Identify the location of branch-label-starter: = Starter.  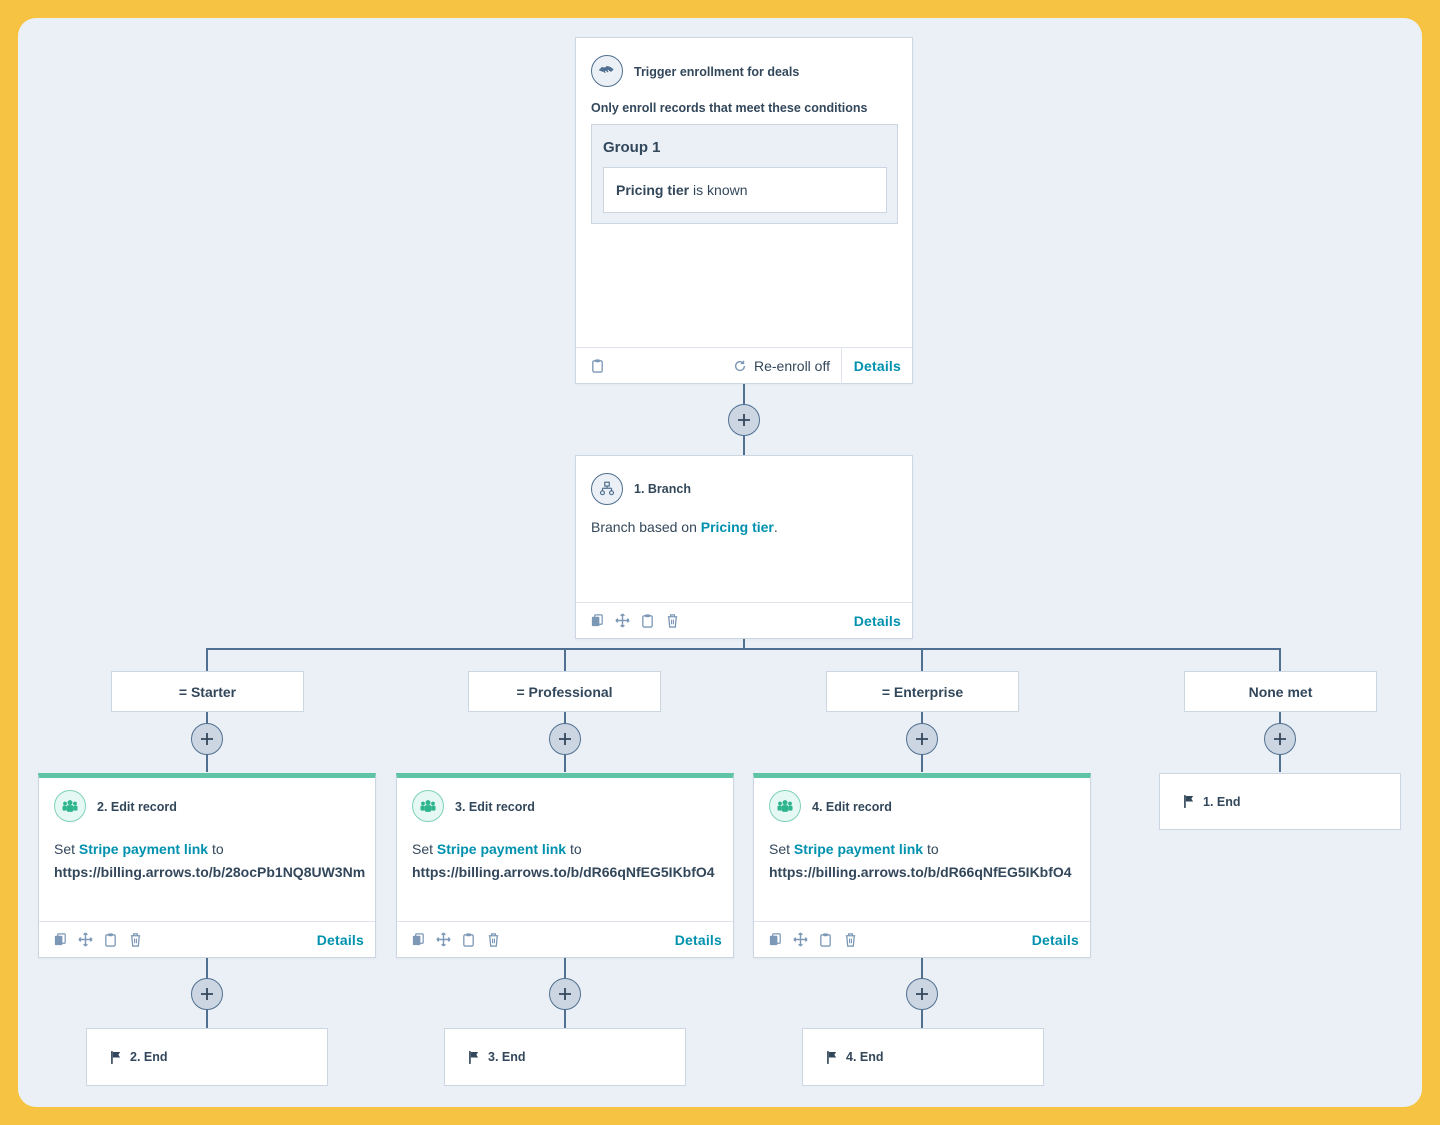
(207, 691).